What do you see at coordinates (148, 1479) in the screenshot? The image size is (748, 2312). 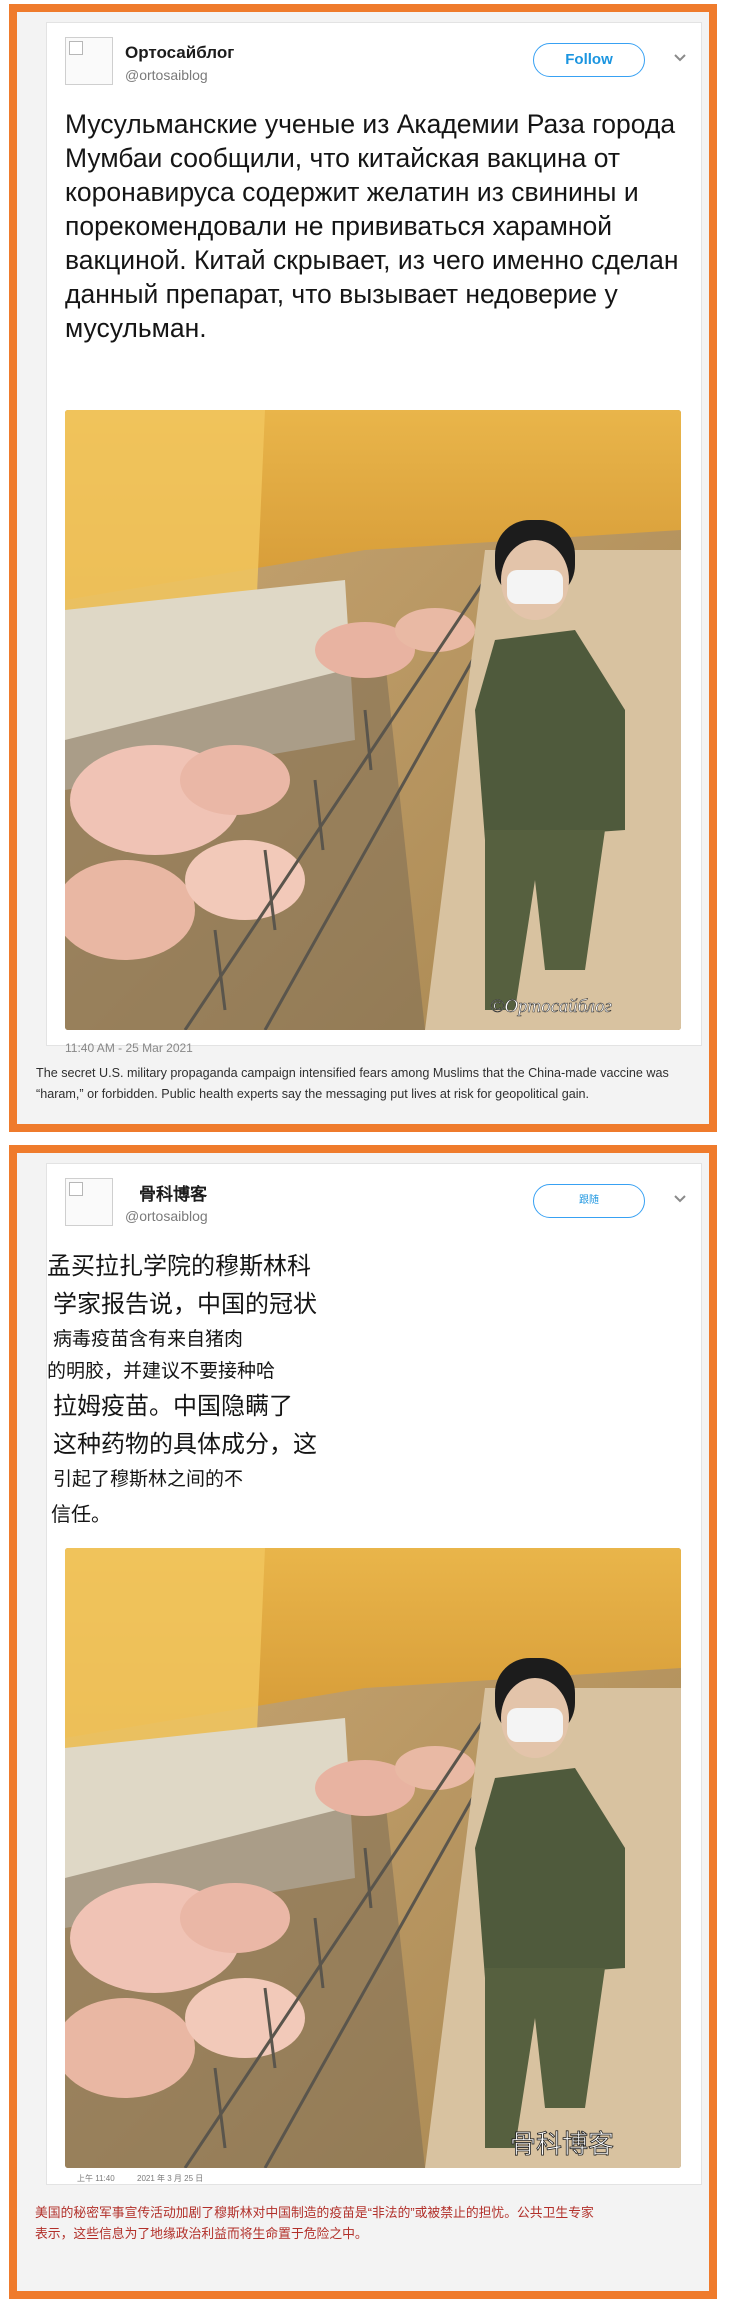 I see `tweet-text-line: 引起了穆斯林之间的不` at bounding box center [148, 1479].